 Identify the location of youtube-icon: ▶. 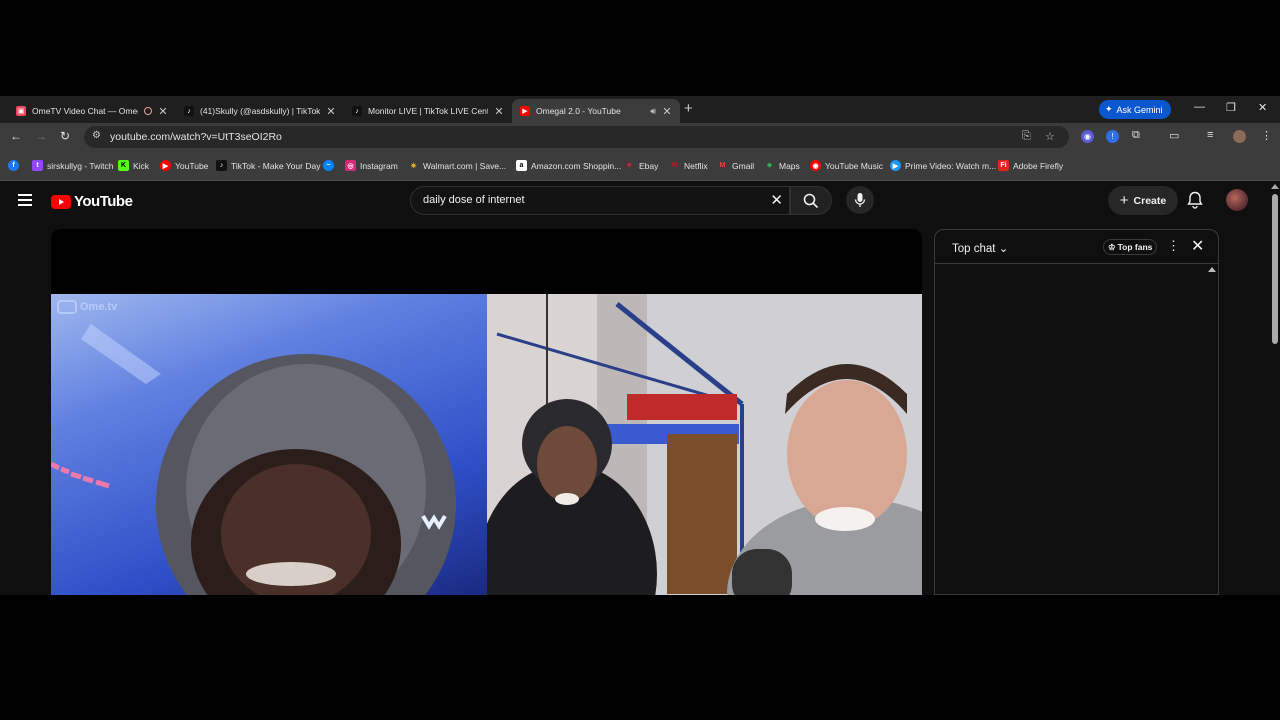
(165, 165).